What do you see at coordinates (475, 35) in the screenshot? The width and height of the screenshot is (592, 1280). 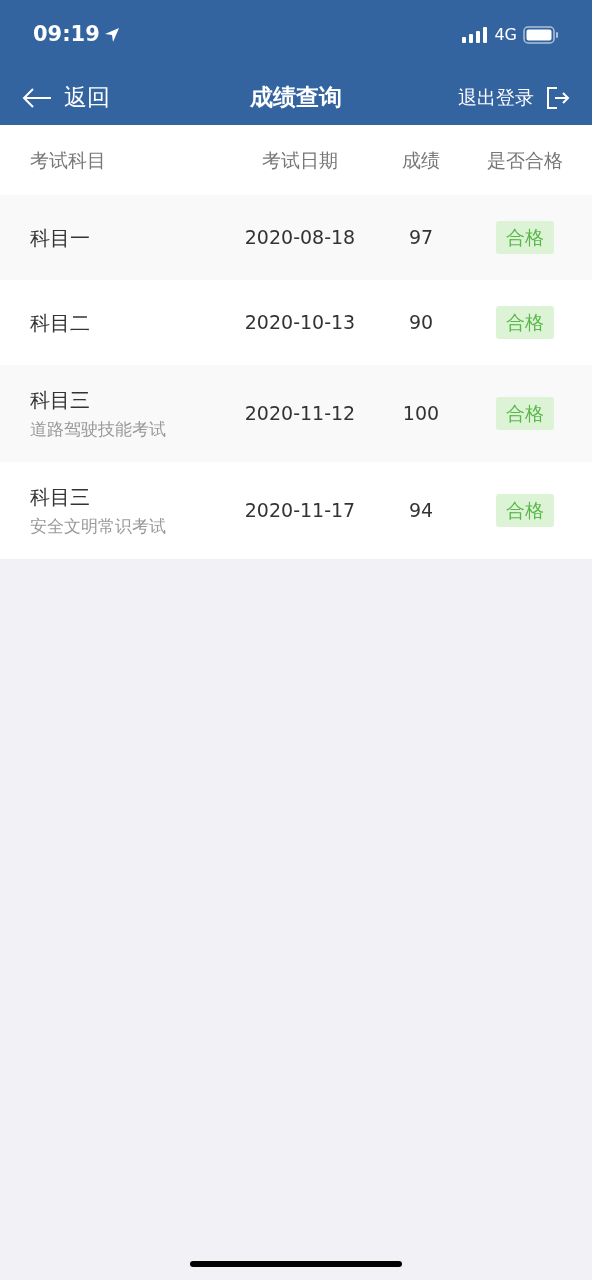 I see `signal-icon` at bounding box center [475, 35].